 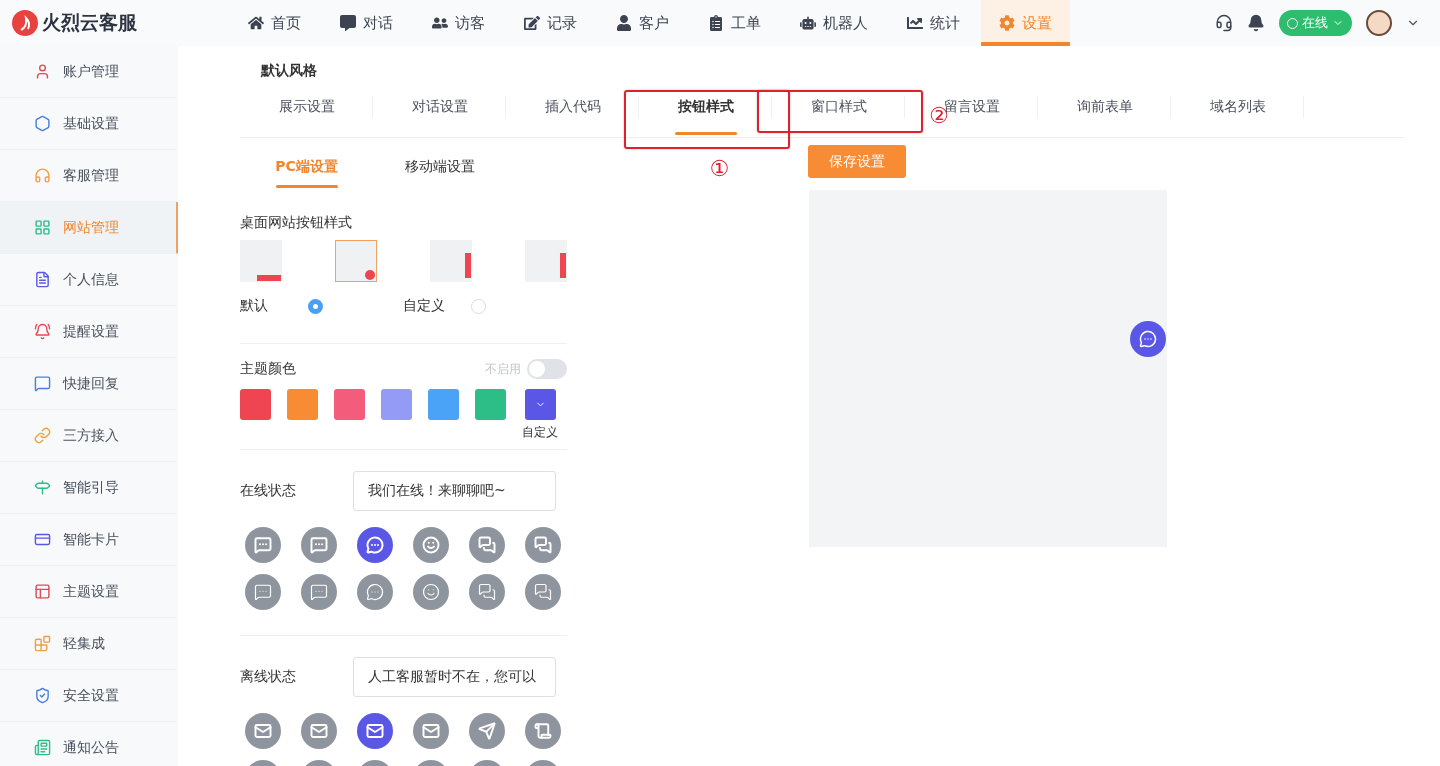 I want to click on nav-item: 首页, so click(x=274, y=23).